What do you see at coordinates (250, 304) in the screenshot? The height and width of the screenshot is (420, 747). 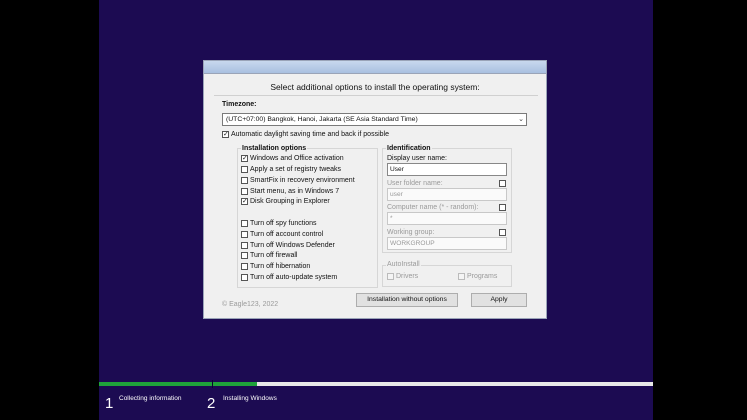 I see `copyright-text: © Eagle123, 2022` at bounding box center [250, 304].